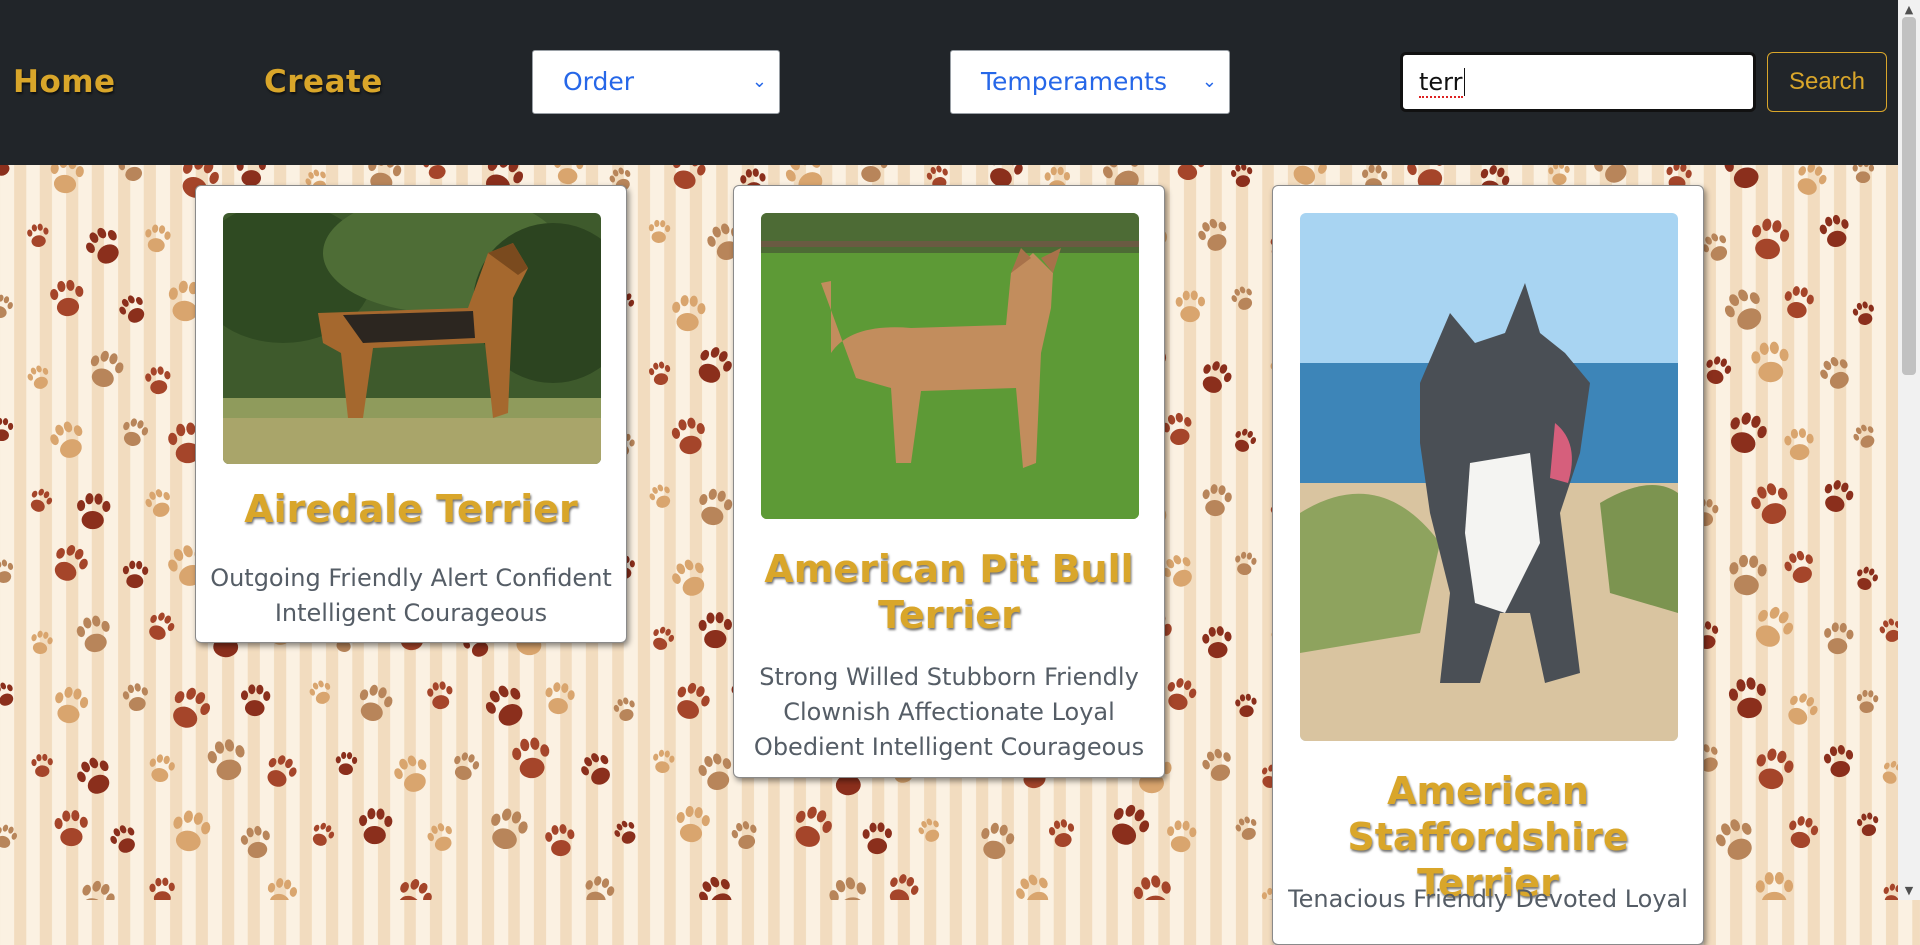  What do you see at coordinates (1489, 477) in the screenshot?
I see `breed-image` at bounding box center [1489, 477].